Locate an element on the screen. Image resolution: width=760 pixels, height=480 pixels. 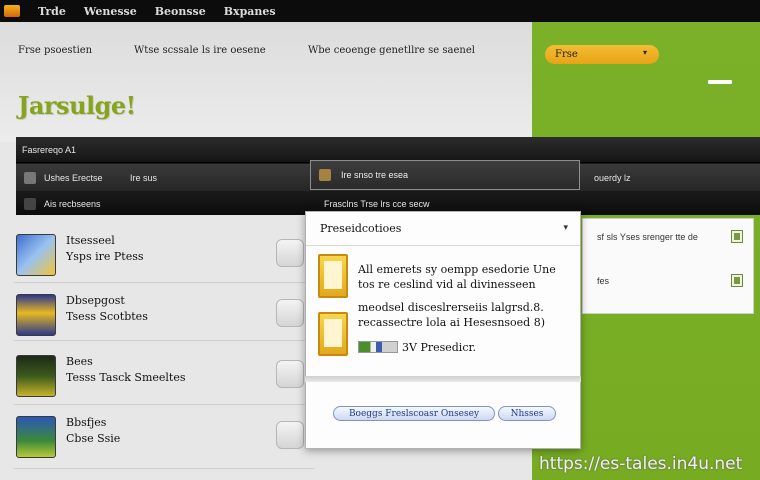
right-panel-row: sf sls Yses srenger tte de is located at coordinates (668, 237).